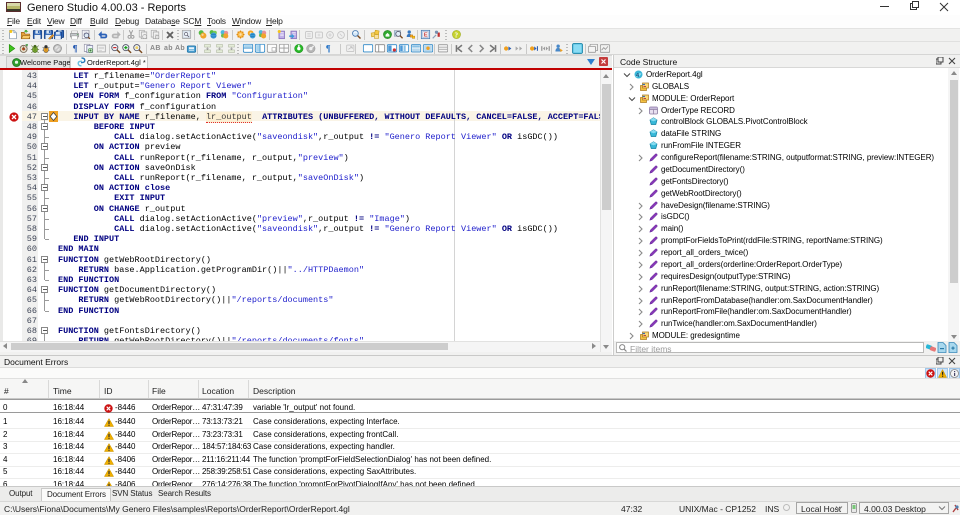 The image size is (960, 515). I want to click on svg-text: E, so click(426, 36).